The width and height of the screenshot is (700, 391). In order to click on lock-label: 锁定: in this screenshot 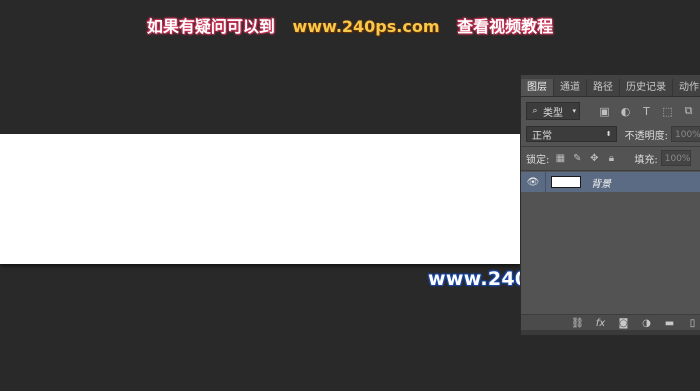, I will do `click(538, 160)`.